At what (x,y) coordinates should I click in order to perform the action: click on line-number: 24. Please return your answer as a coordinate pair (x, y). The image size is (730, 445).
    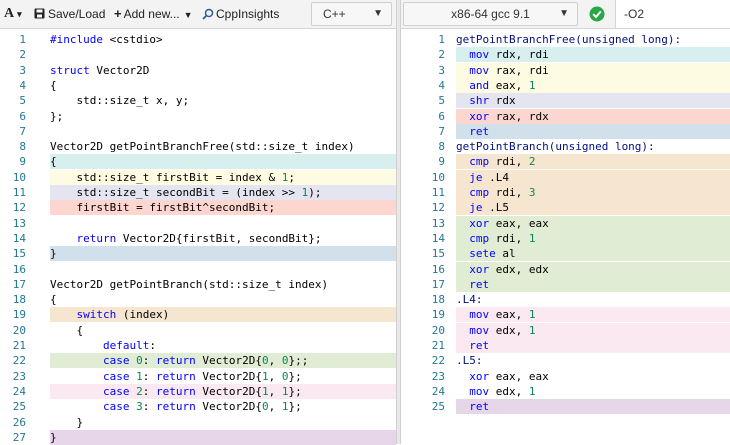
    Looking at the image, I should click on (438, 391).